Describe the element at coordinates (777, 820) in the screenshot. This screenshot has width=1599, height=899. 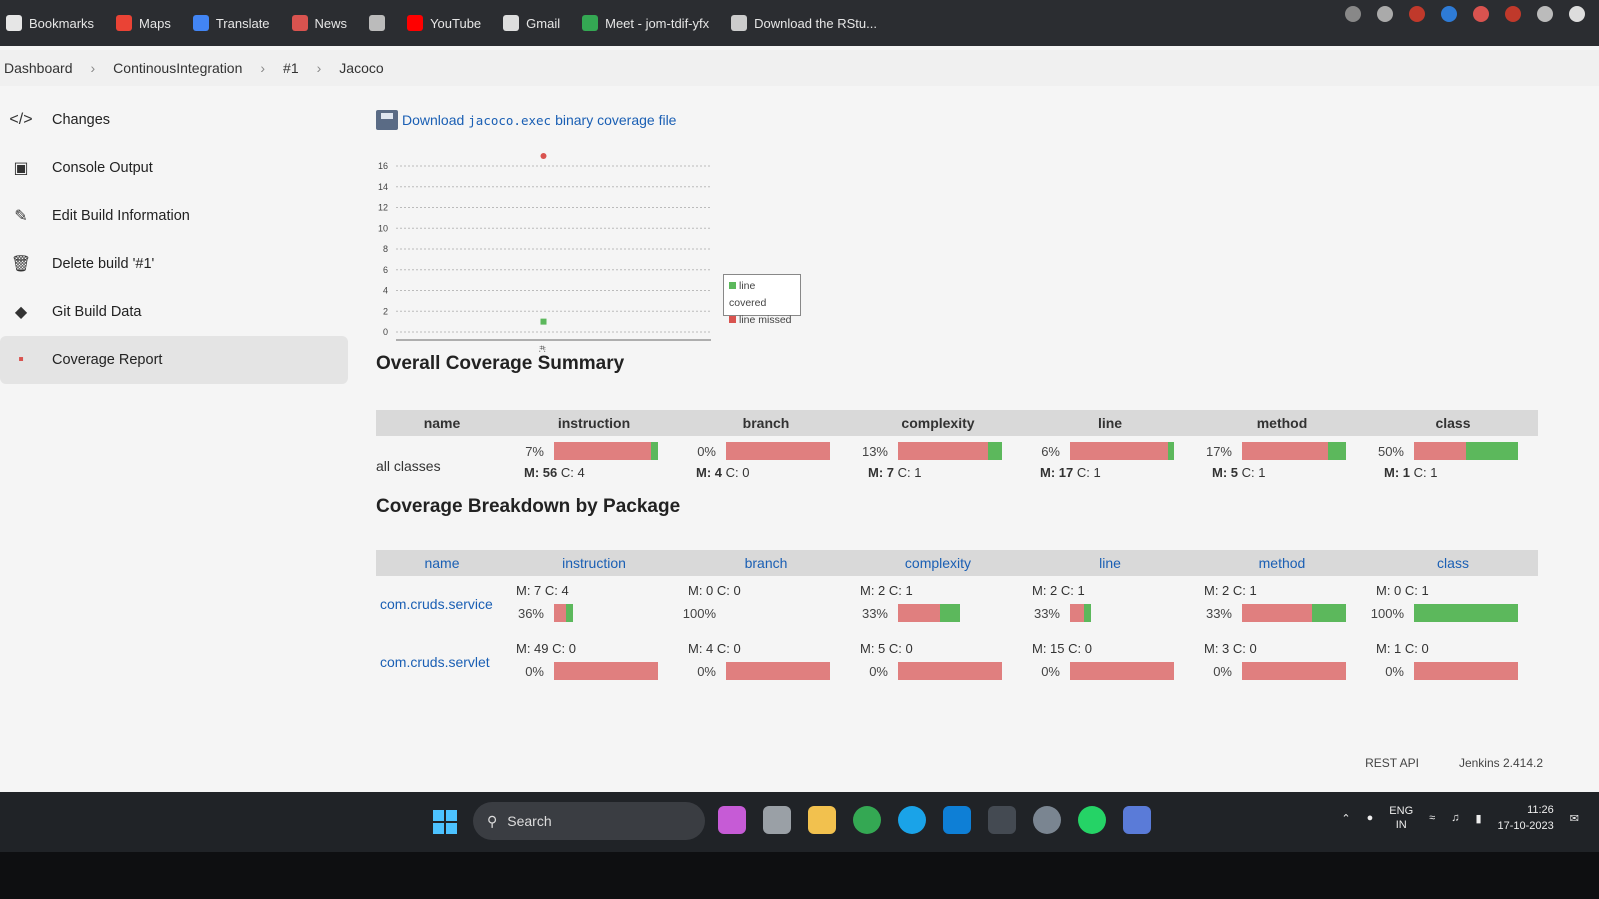
I see `task-view-icon` at that location.